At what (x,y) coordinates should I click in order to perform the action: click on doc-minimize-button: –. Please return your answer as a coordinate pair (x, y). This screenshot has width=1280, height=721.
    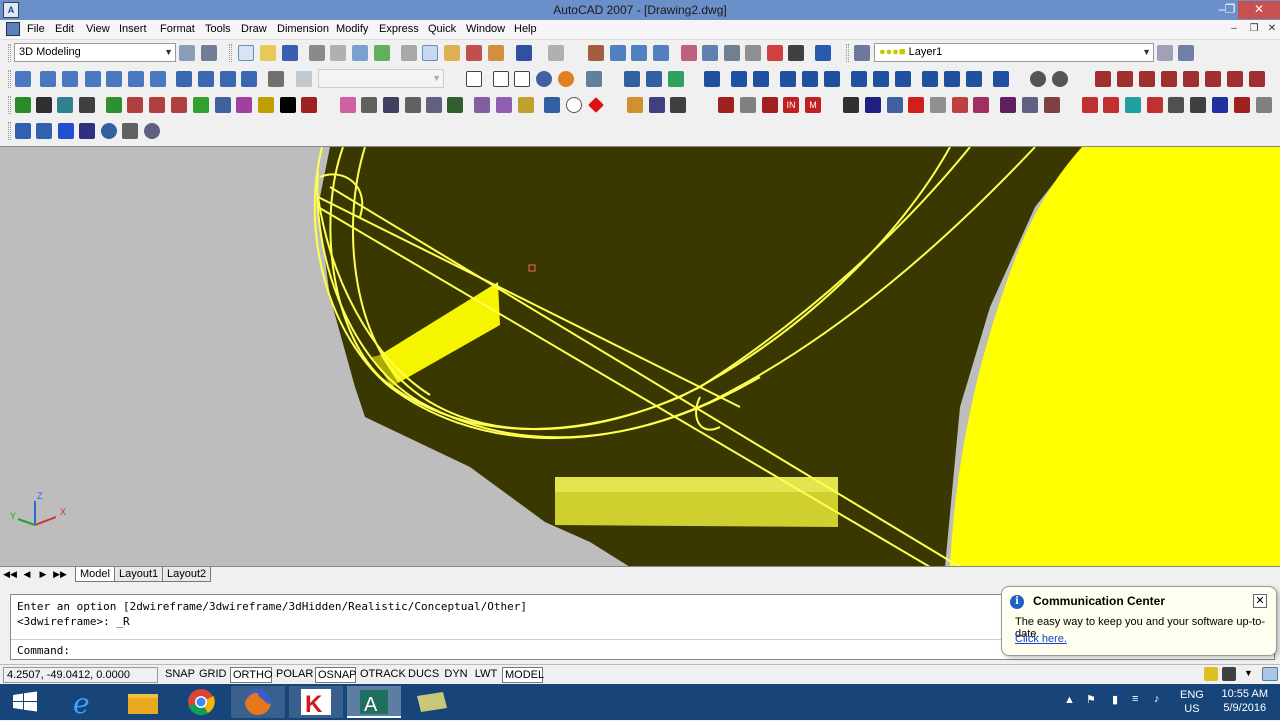
    Looking at the image, I should click on (1234, 30).